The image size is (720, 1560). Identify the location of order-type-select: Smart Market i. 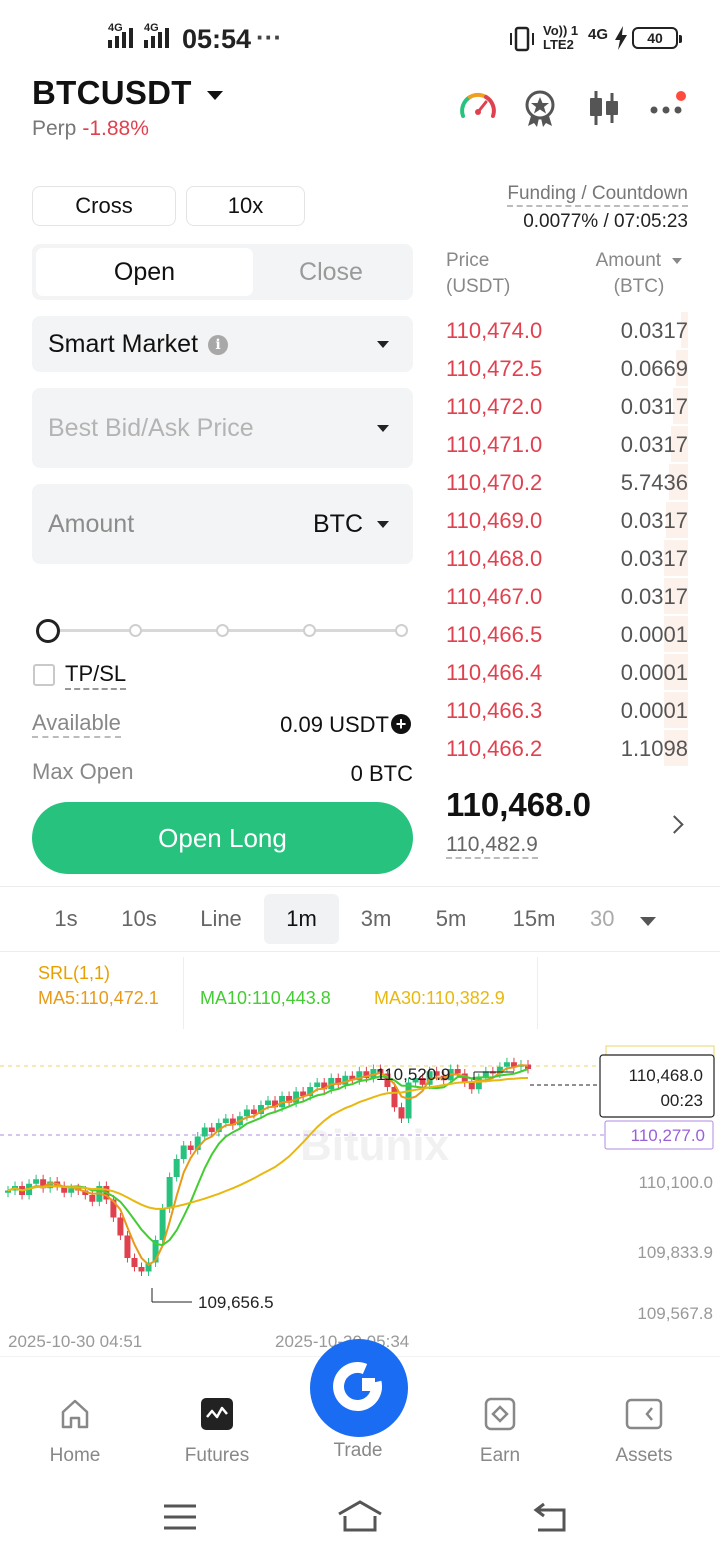
(222, 344).